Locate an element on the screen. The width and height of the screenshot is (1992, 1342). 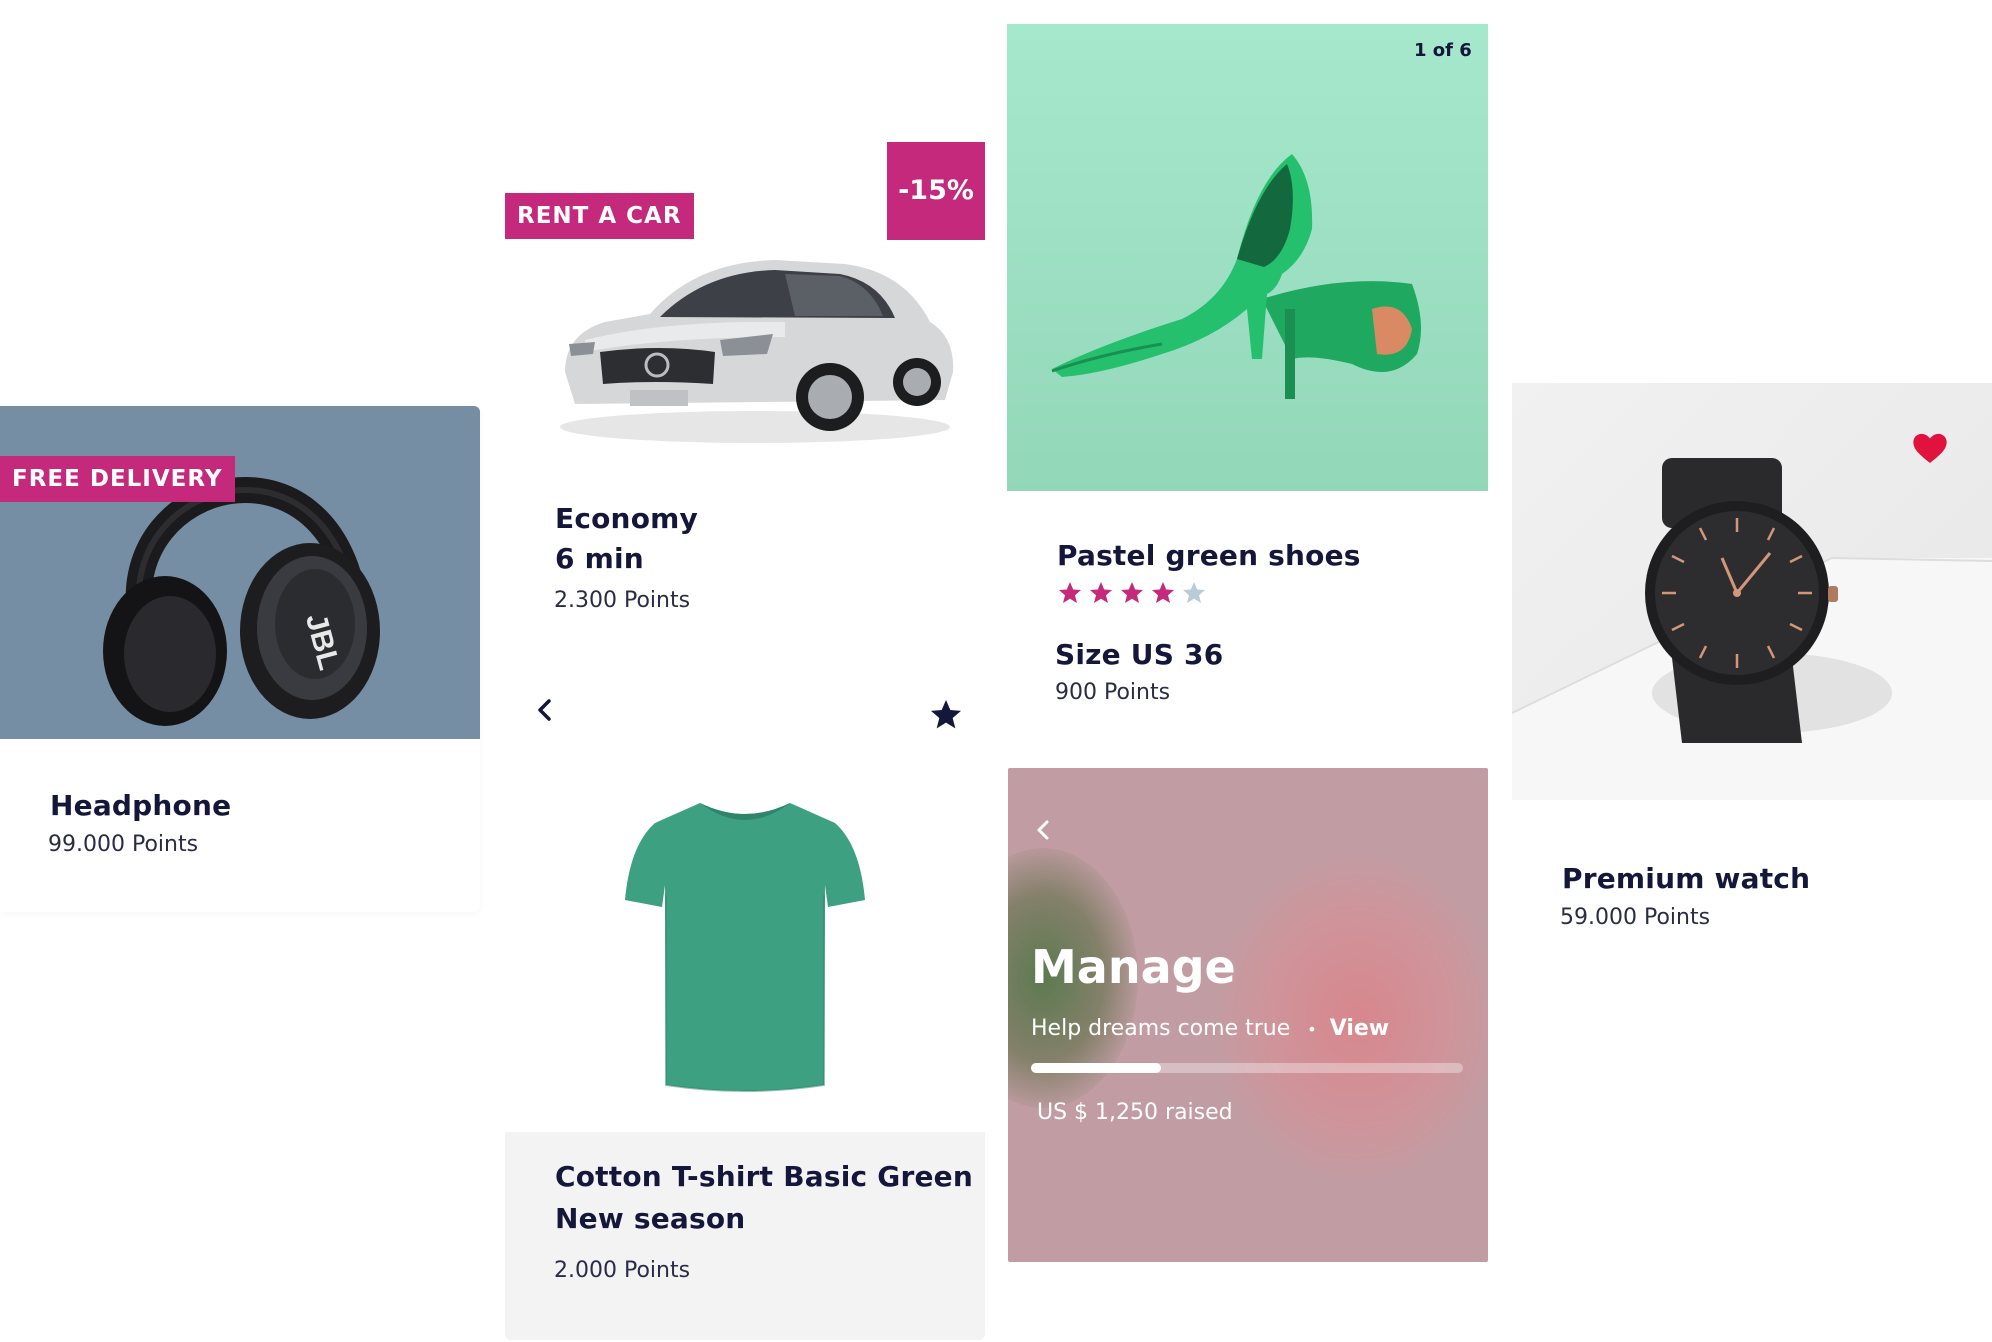
discount-text: -15% is located at coordinates (936, 190).